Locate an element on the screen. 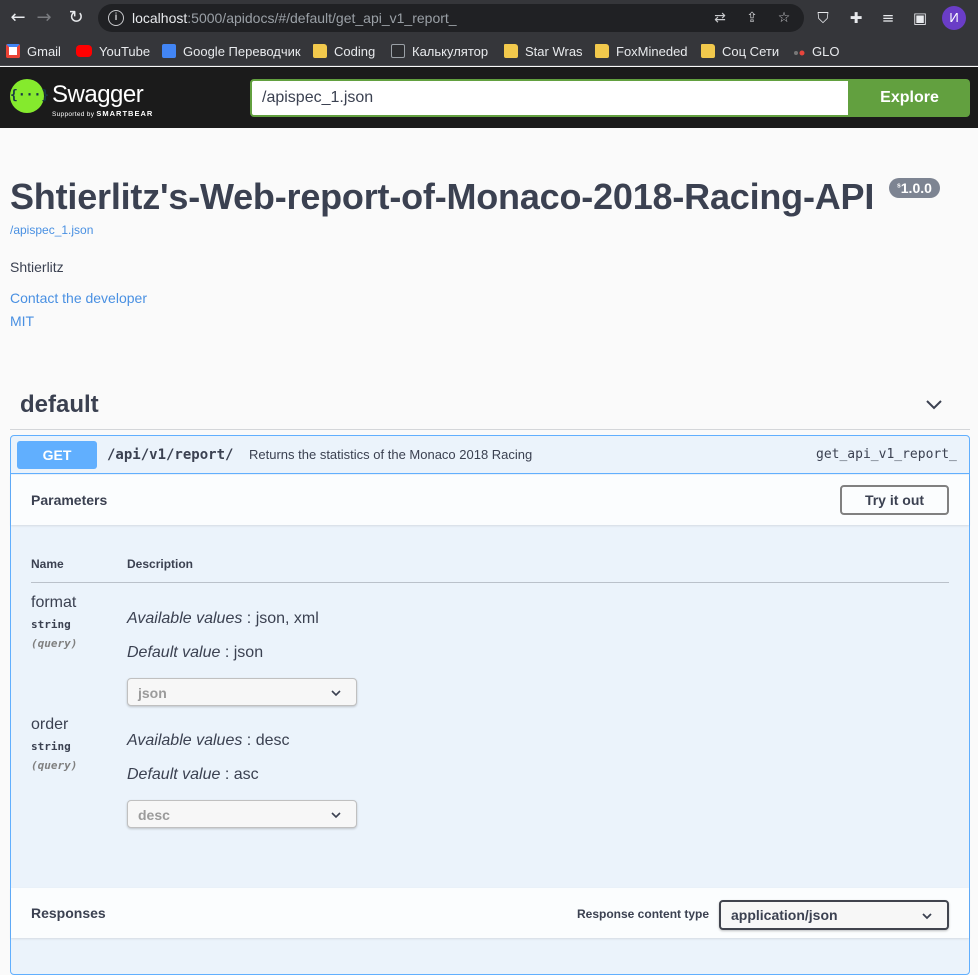 Image resolution: width=978 pixels, height=975 pixels. api-description: Shtierlitz is located at coordinates (37, 267).